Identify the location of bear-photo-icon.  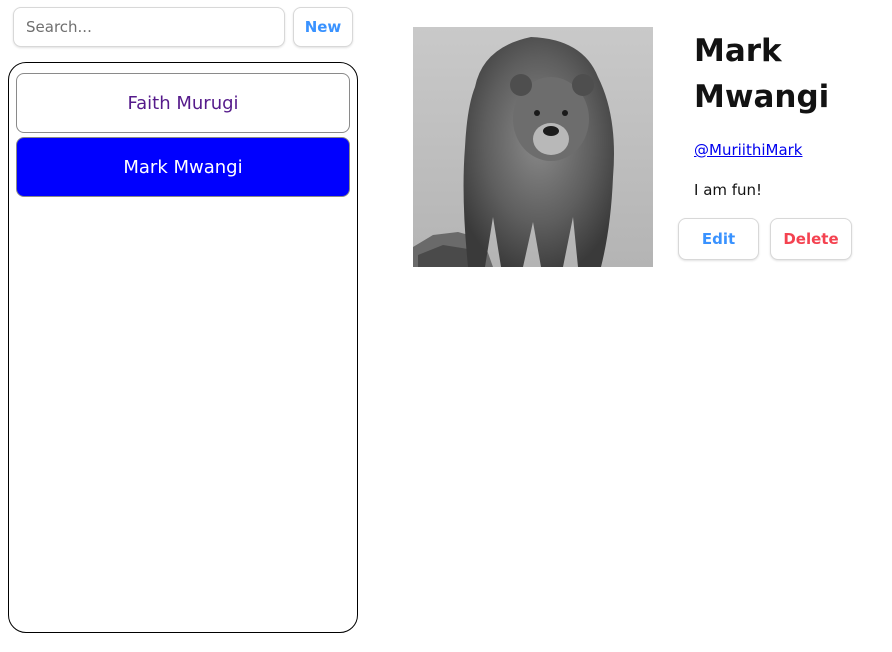
(533, 147).